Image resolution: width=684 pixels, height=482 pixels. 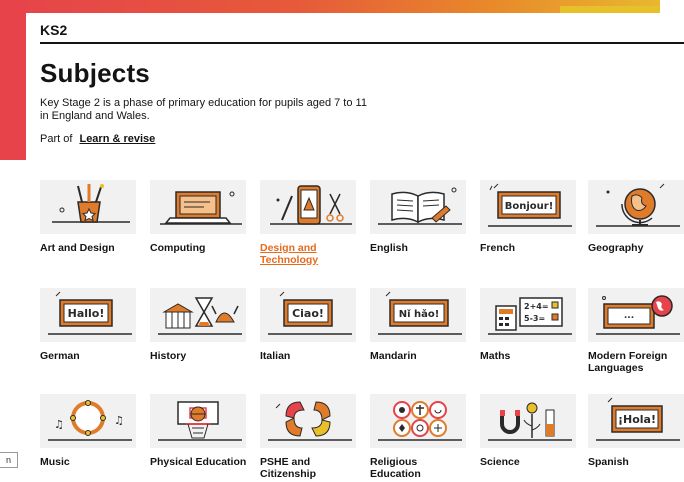 I want to click on subject-card-art-and-design: Art and Design, so click(x=90, y=230).